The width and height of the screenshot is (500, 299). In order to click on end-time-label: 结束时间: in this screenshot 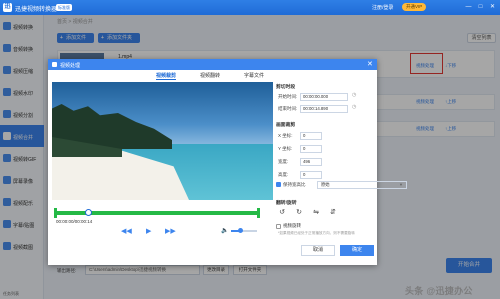, I will do `click(288, 108)`.